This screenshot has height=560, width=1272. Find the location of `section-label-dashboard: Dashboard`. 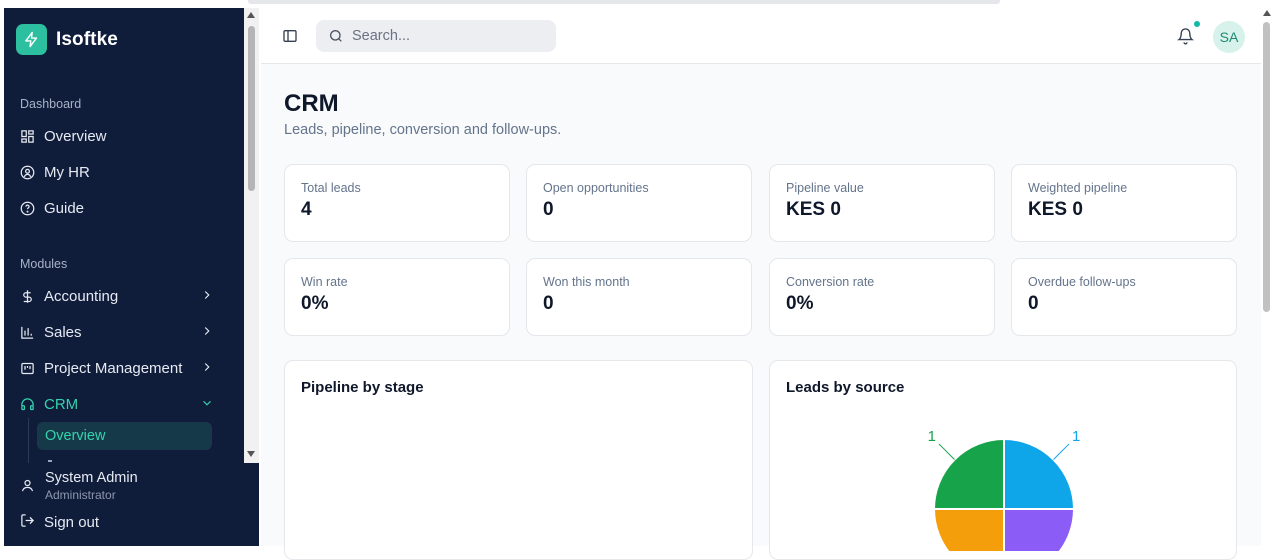

section-label-dashboard: Dashboard is located at coordinates (51, 104).